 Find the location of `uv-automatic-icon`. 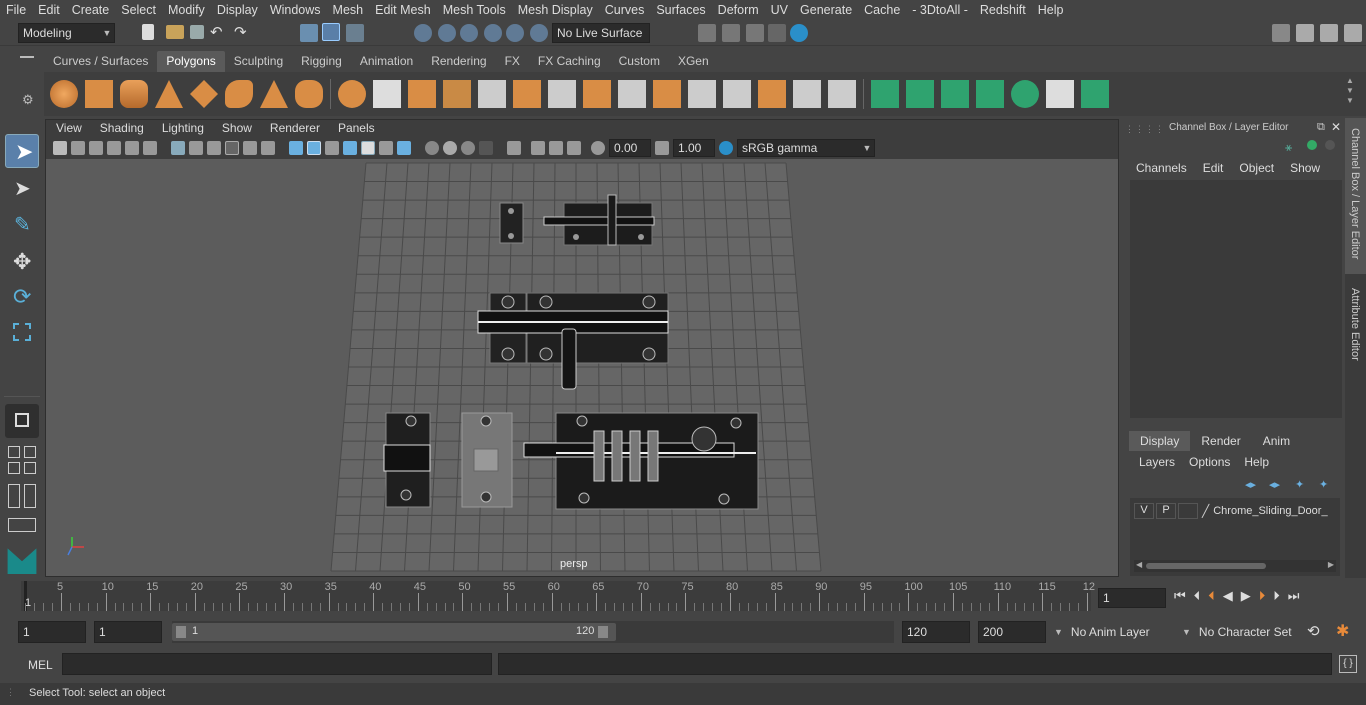

uv-automatic-icon is located at coordinates (990, 94).